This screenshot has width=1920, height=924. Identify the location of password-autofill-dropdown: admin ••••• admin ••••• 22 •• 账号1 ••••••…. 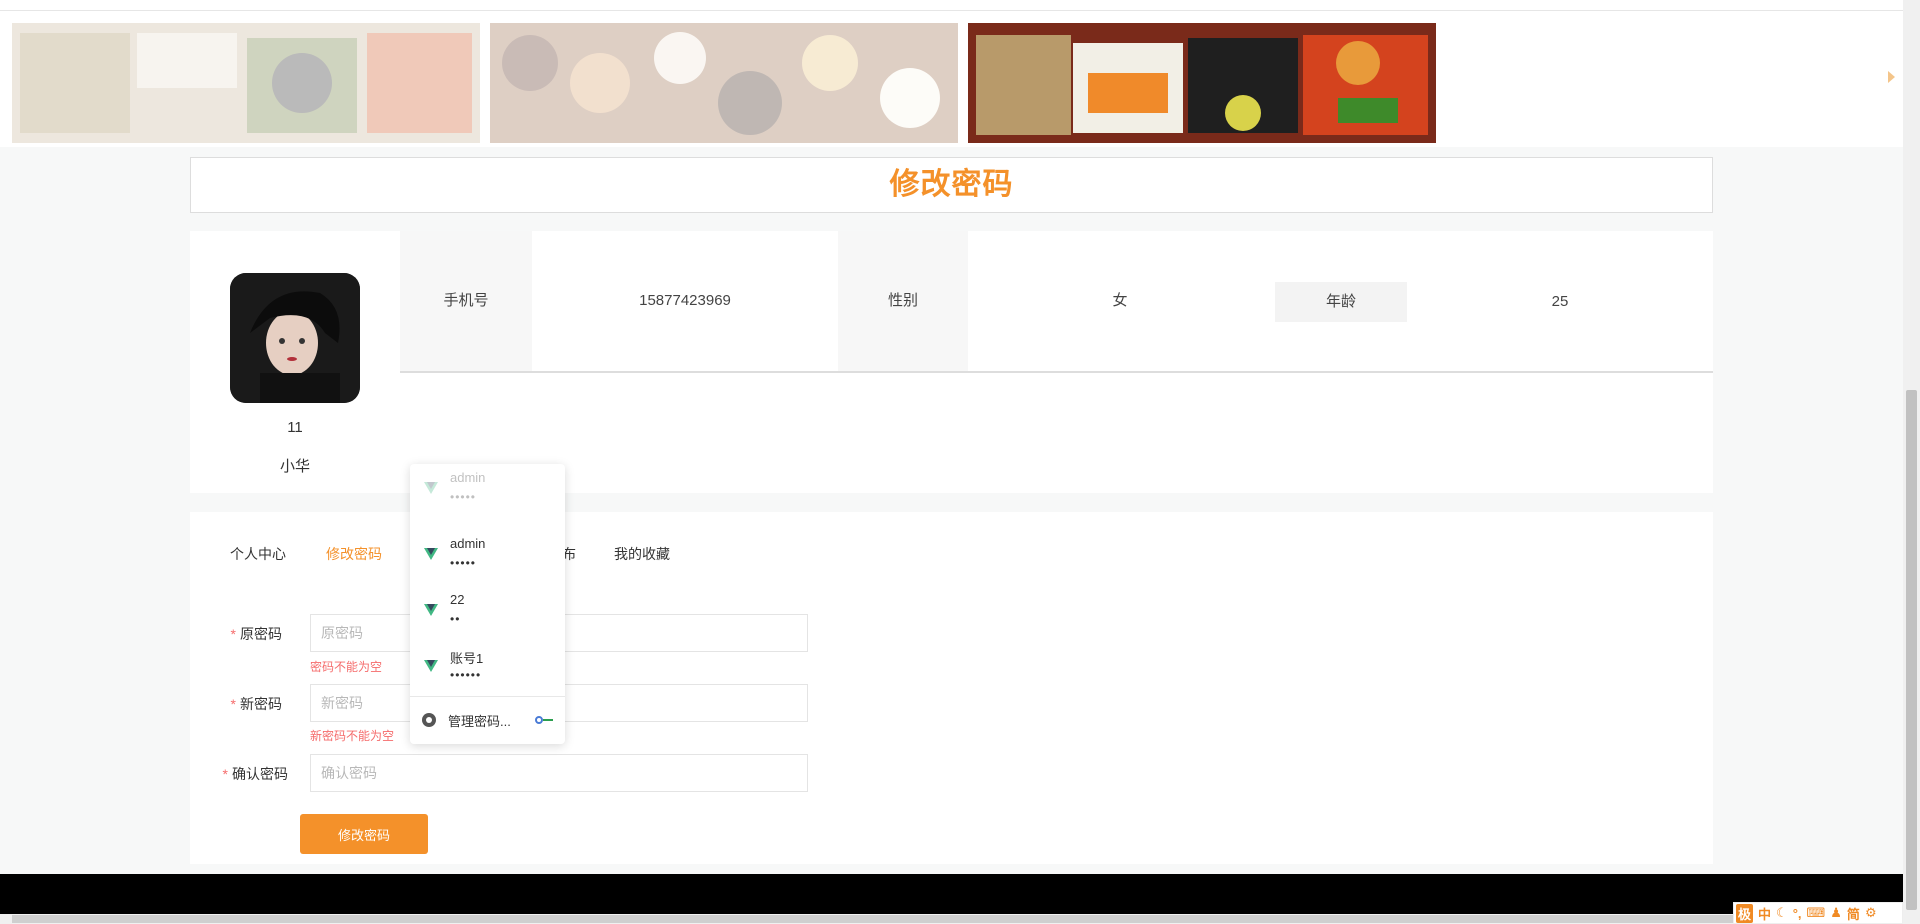
(487, 604).